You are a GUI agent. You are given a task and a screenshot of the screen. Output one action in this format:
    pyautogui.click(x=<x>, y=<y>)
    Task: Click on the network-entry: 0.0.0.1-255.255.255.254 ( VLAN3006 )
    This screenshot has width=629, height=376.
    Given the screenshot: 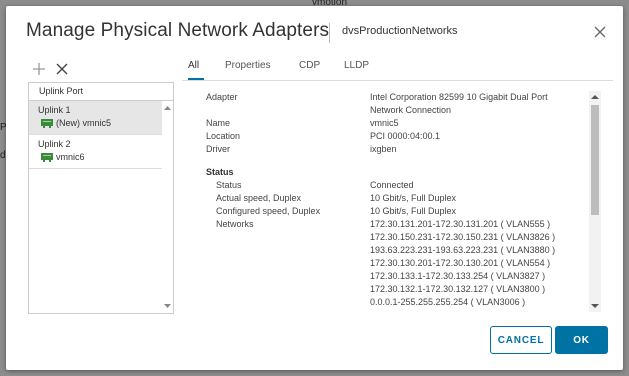 What is the action you would take?
    pyautogui.click(x=448, y=302)
    